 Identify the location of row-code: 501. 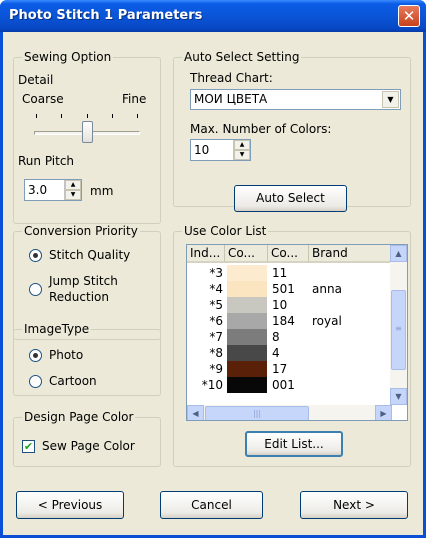
(283, 289).